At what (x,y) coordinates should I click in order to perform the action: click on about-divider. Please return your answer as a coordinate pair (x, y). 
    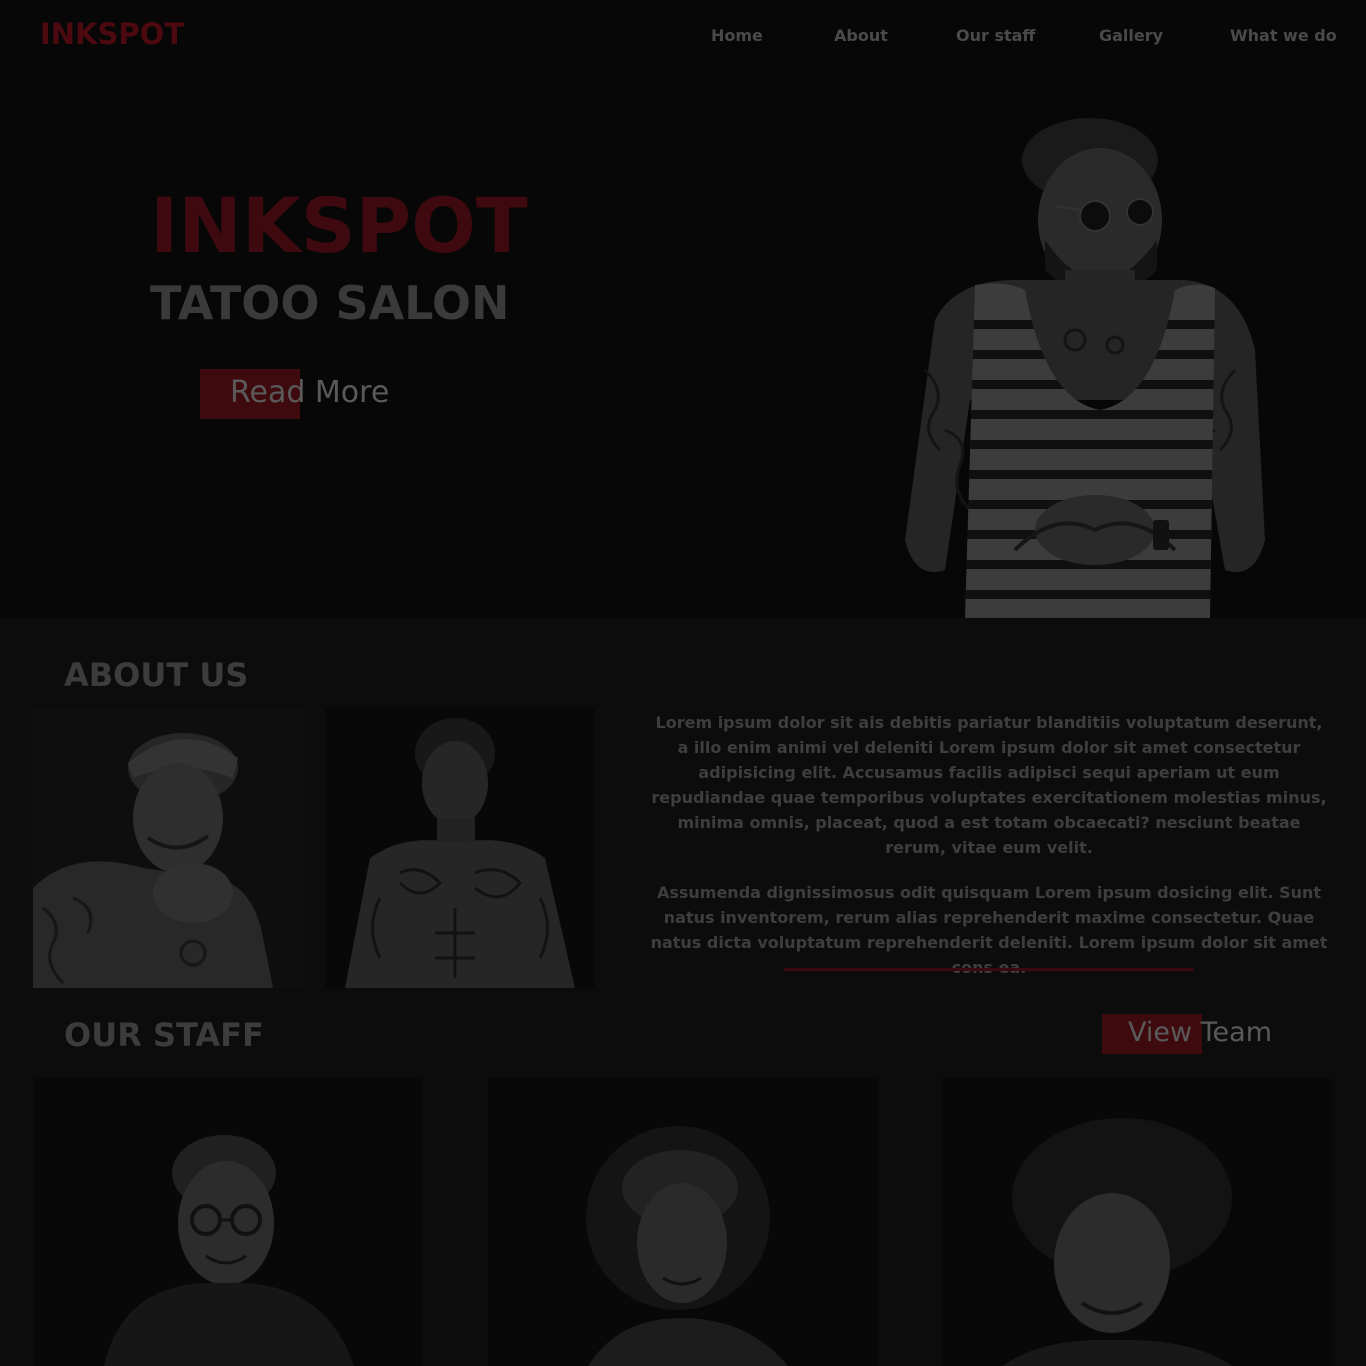
    Looking at the image, I should click on (989, 969).